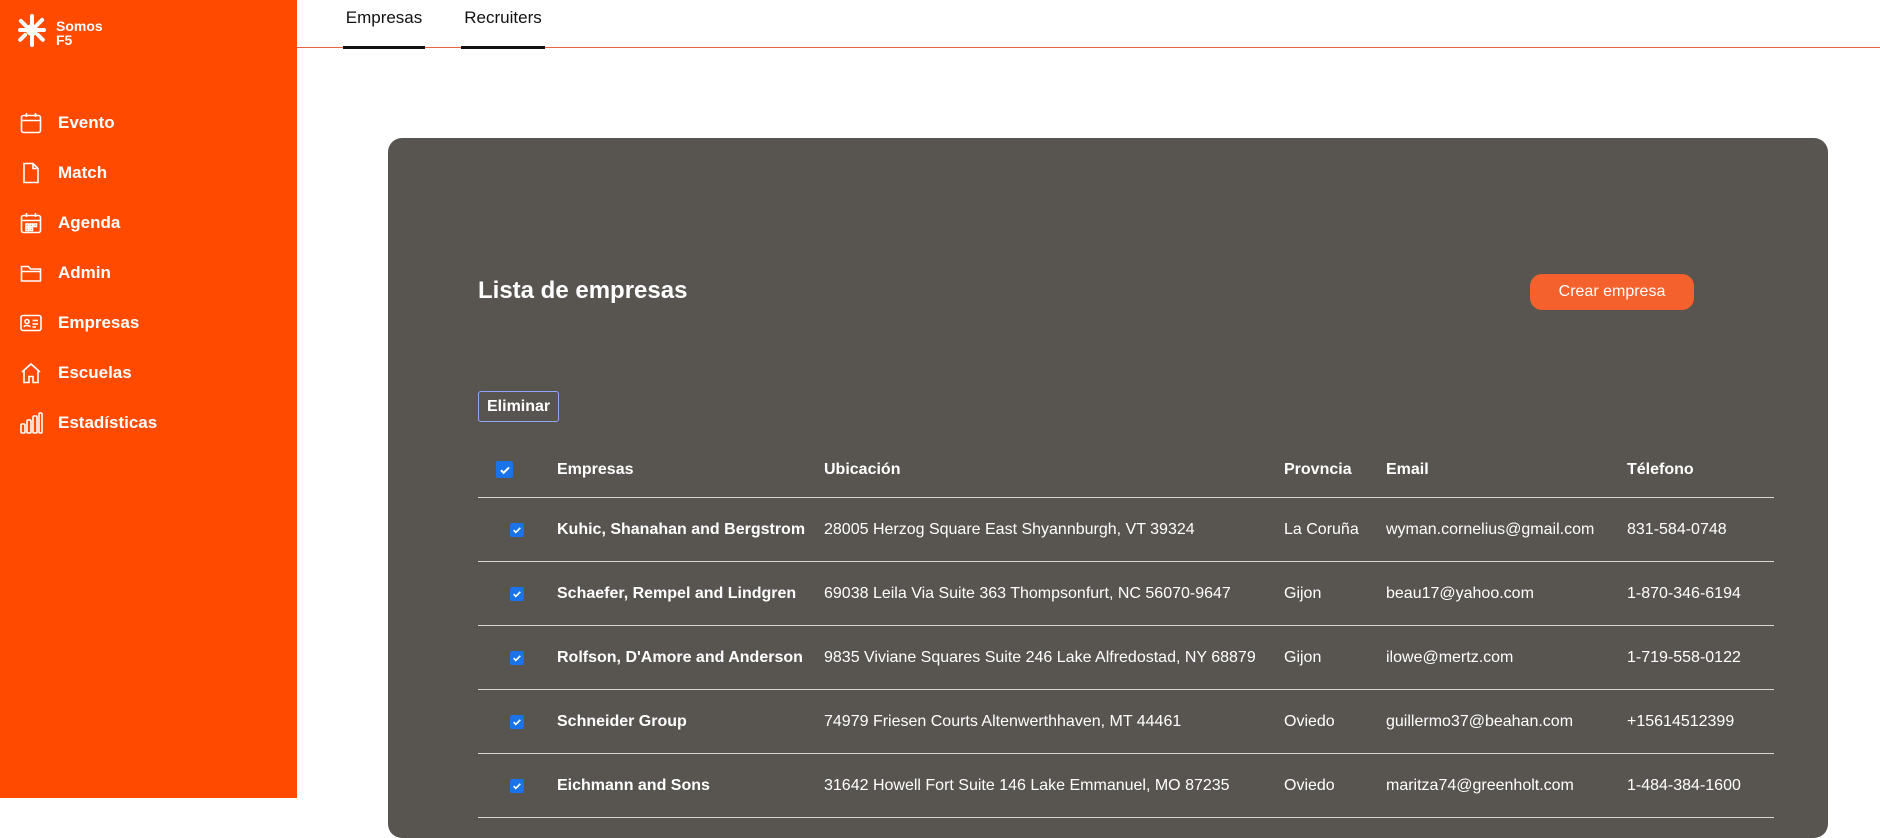  I want to click on sidebar-item-agenda: Agenda, so click(148, 223).